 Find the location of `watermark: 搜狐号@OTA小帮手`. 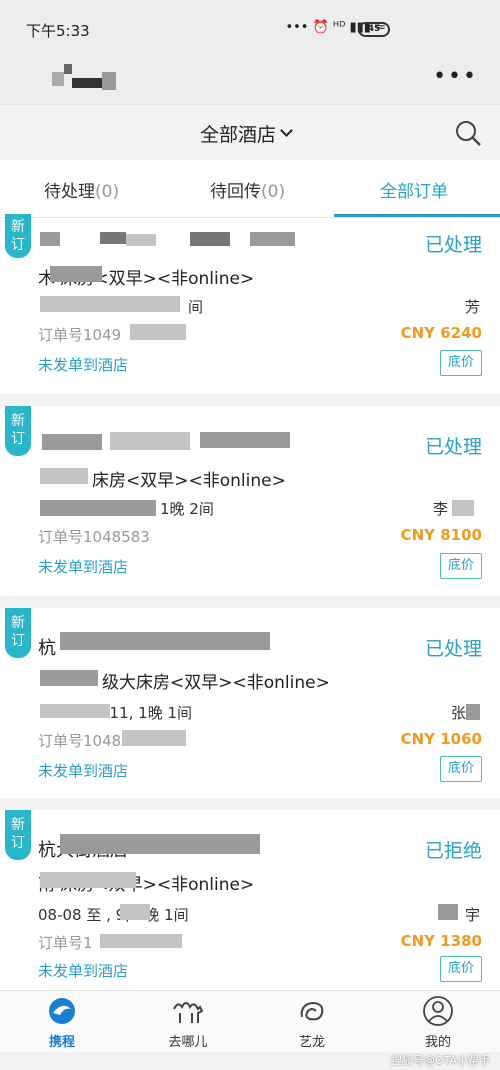

watermark: 搜狐号@OTA小帮手 is located at coordinates (440, 1060).